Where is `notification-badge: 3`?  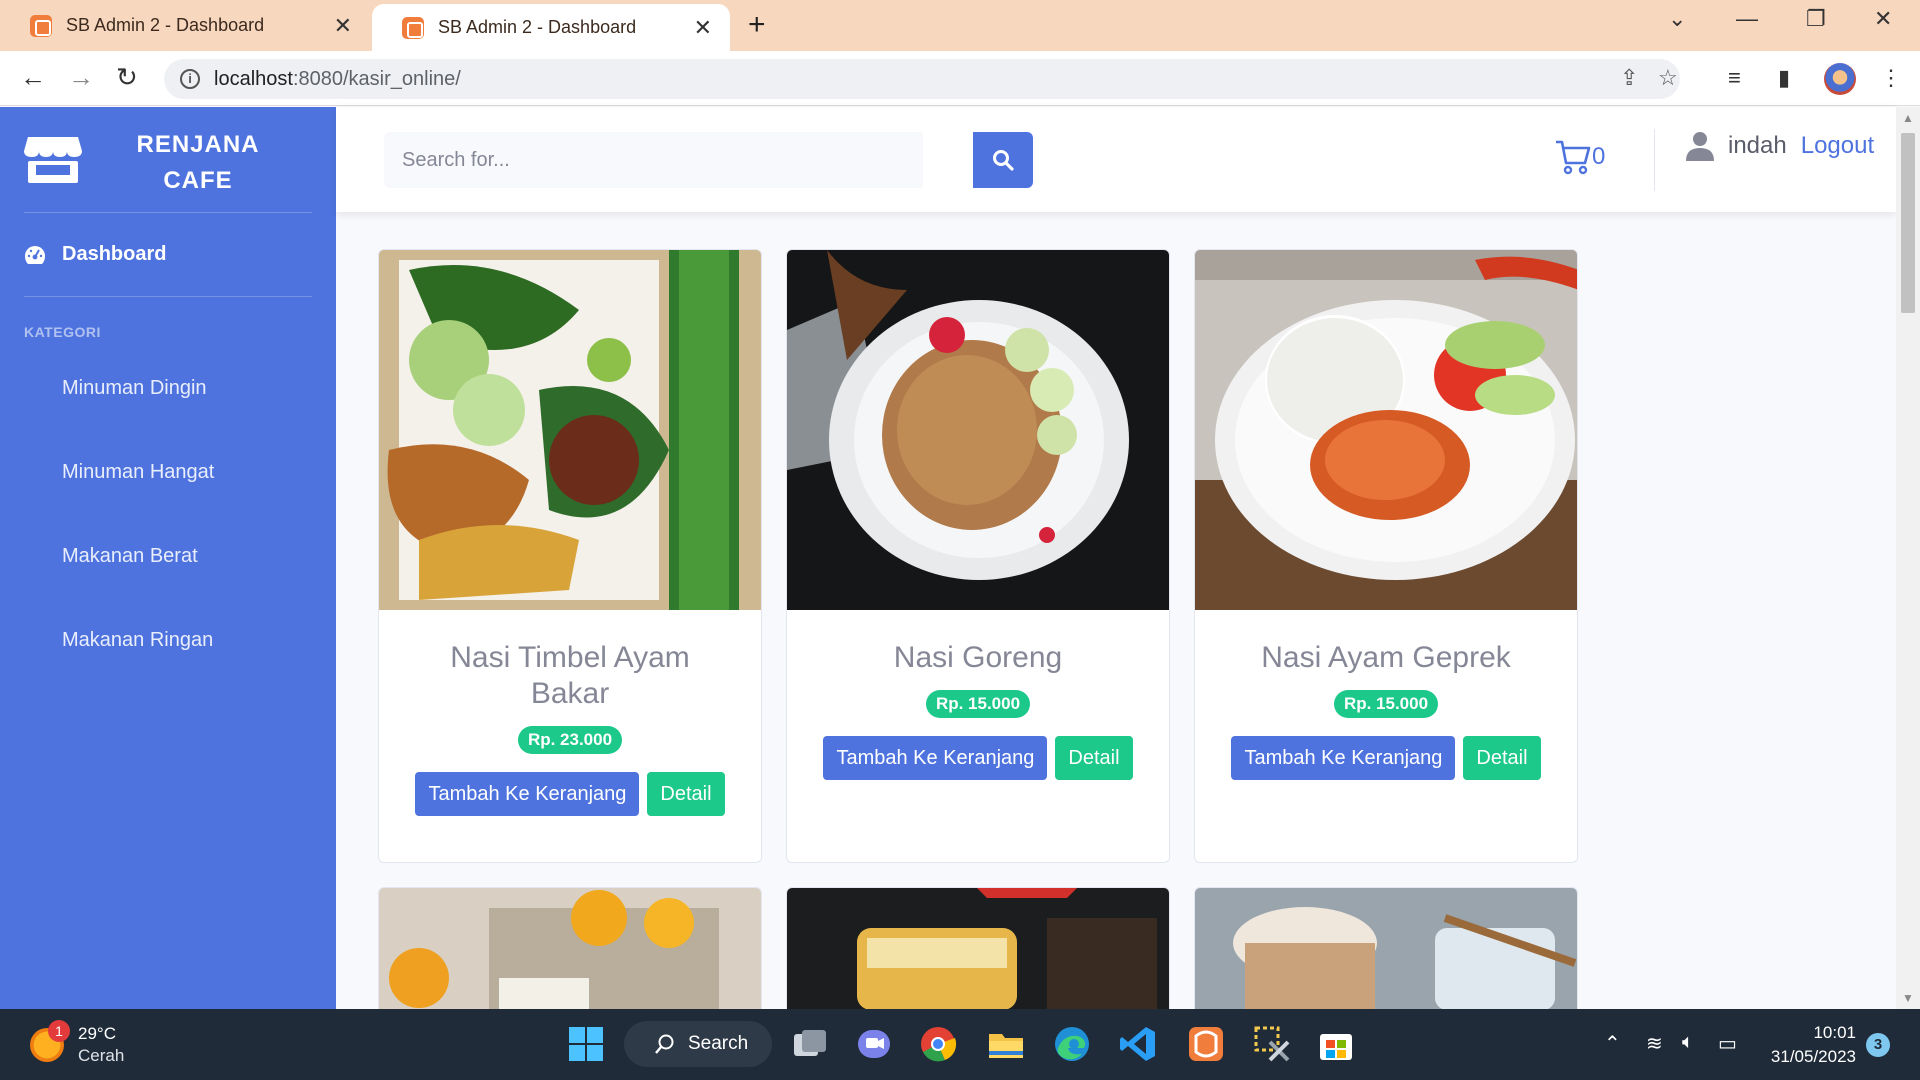 notification-badge: 3 is located at coordinates (1878, 1045).